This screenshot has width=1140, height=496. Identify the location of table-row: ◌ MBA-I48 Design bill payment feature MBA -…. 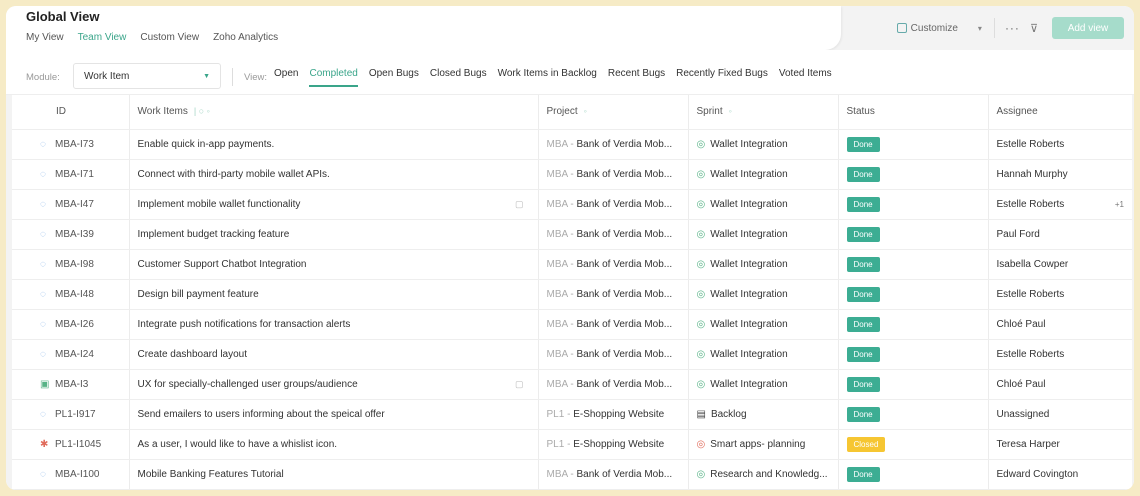
(572, 294).